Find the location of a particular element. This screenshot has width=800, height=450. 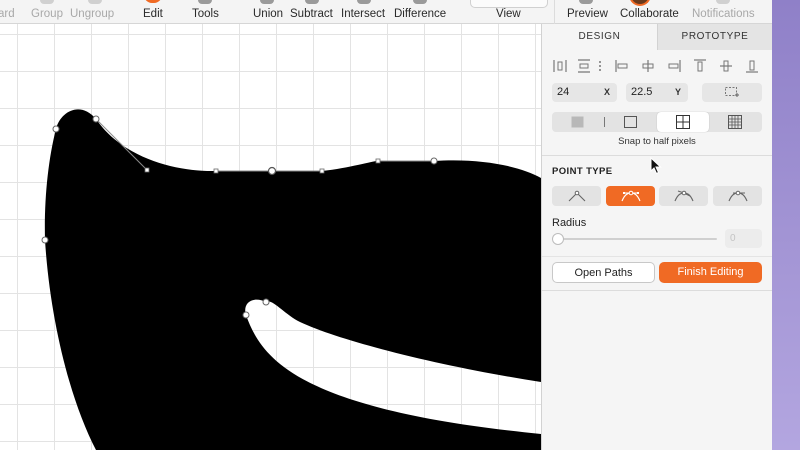

tools-icon is located at coordinates (205, 2).